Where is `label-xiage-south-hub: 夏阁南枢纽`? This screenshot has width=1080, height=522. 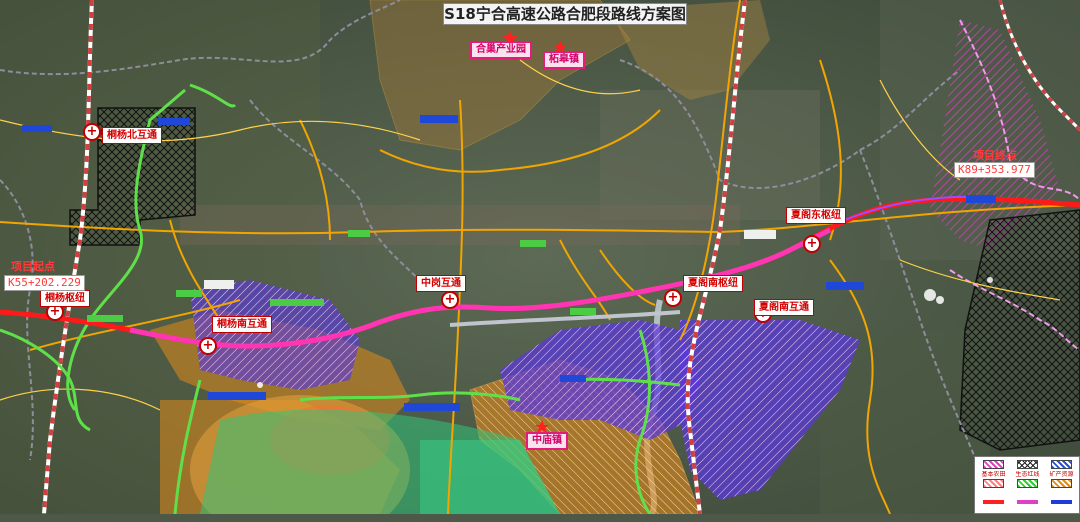
label-xiage-south-hub: 夏阁南枢纽 is located at coordinates (713, 283).